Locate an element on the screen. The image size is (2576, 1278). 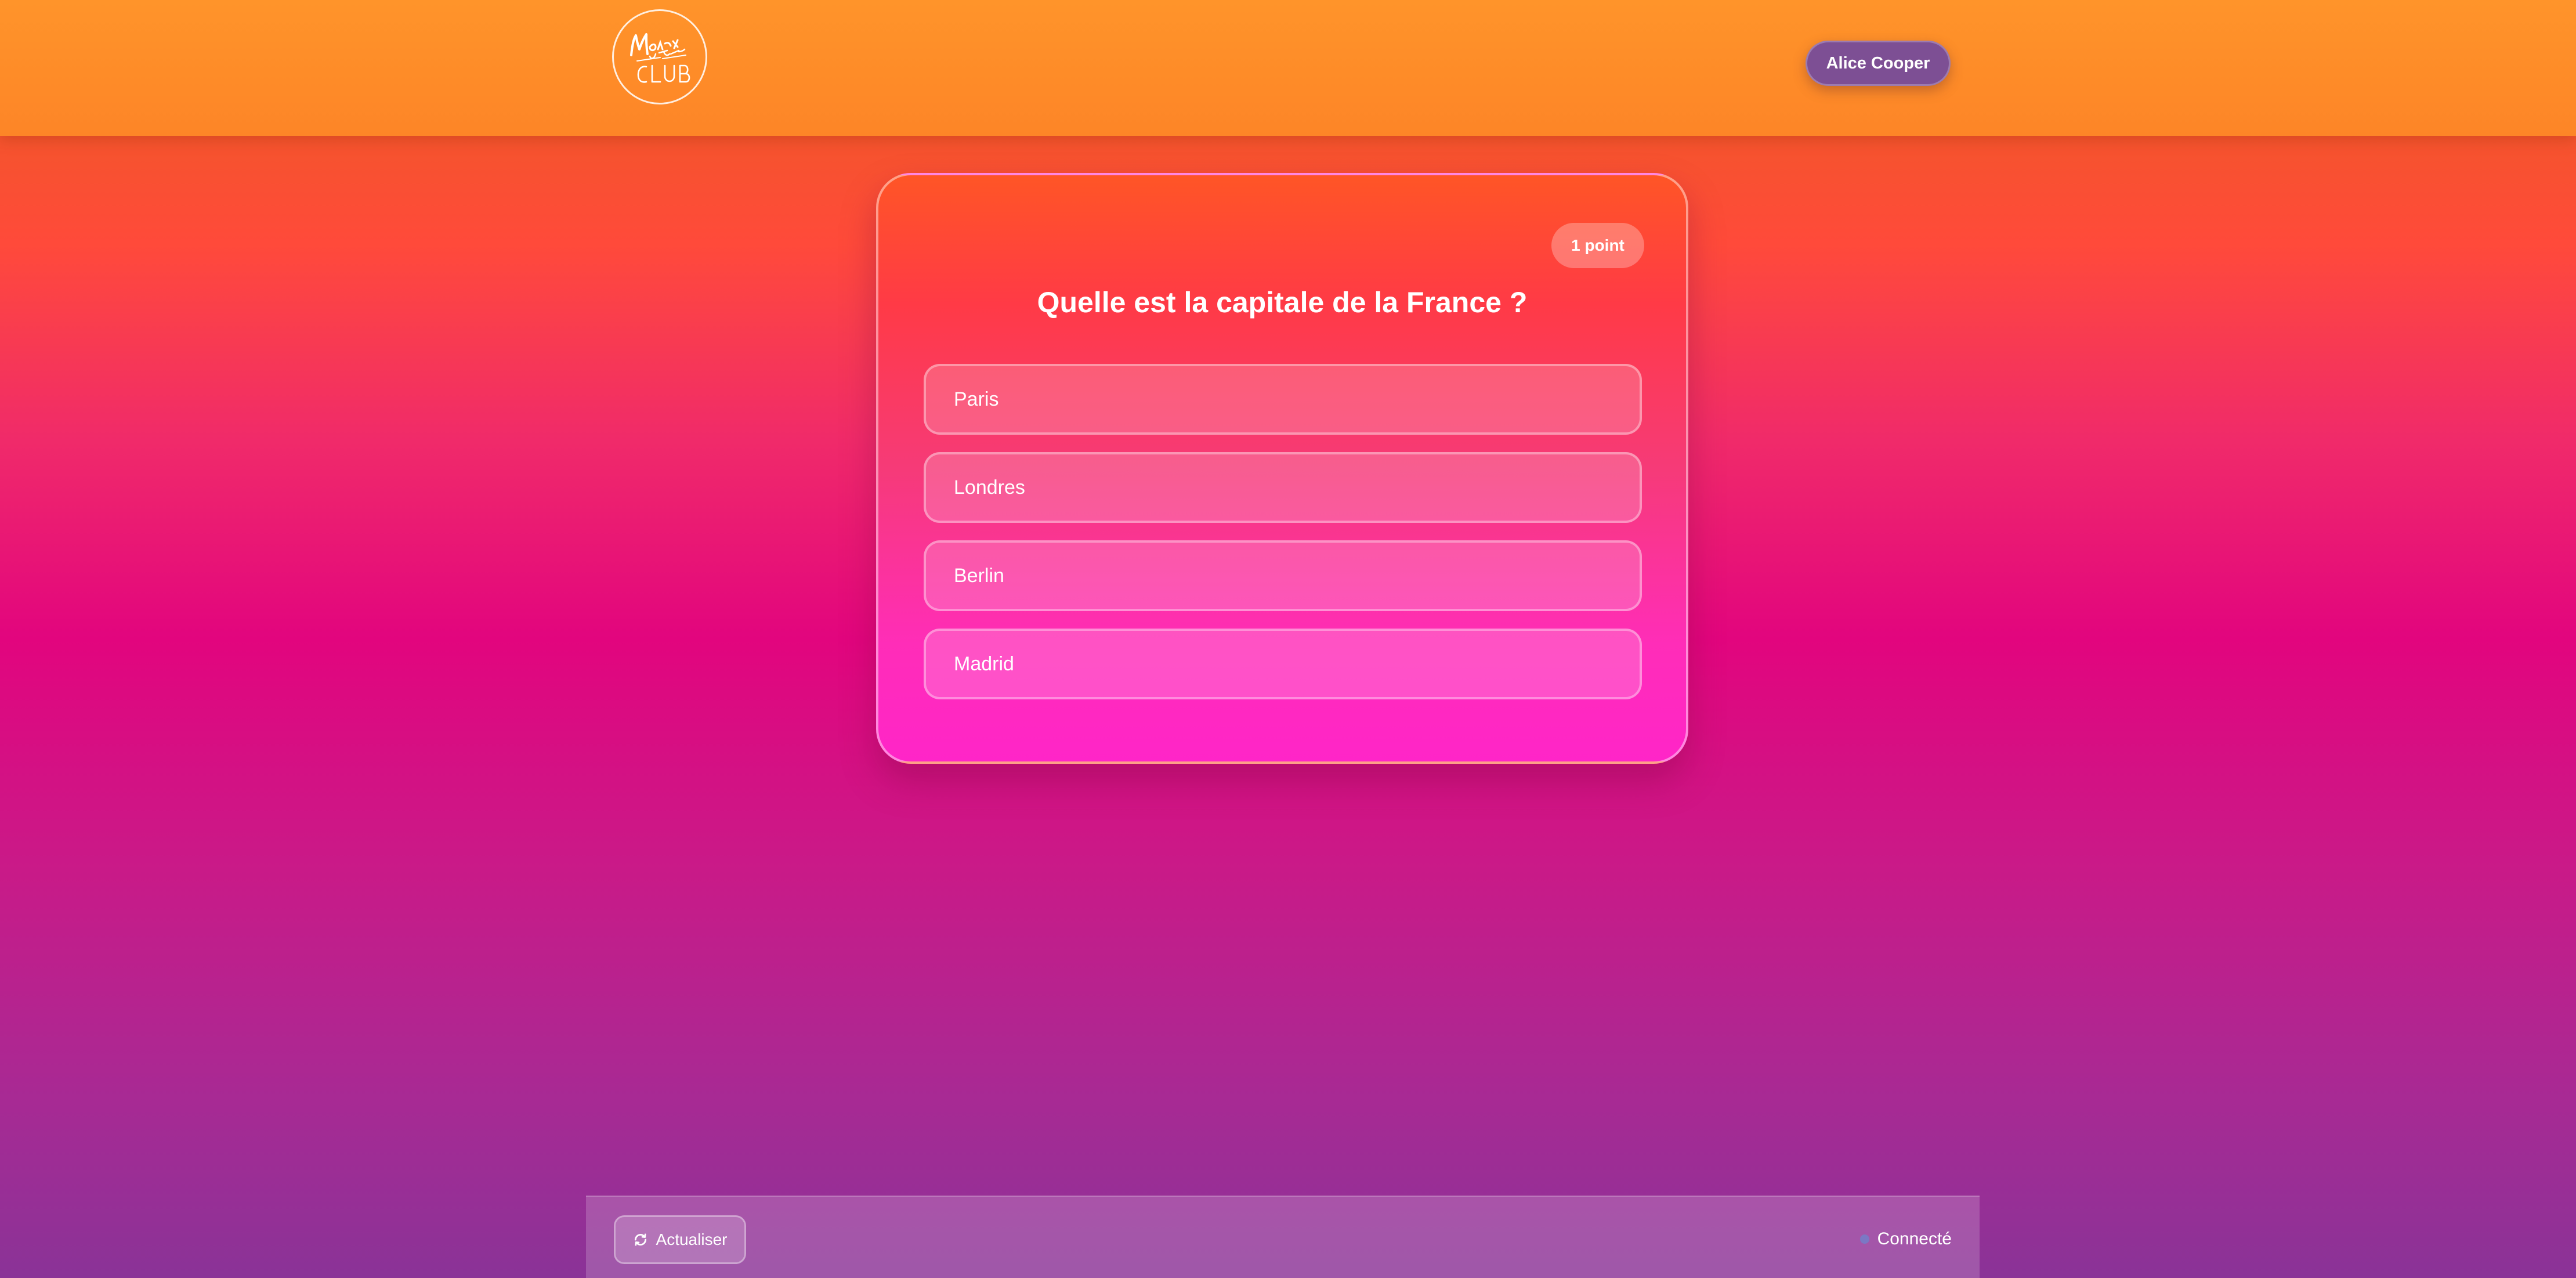
points-badge: 1 point is located at coordinates (1597, 245).